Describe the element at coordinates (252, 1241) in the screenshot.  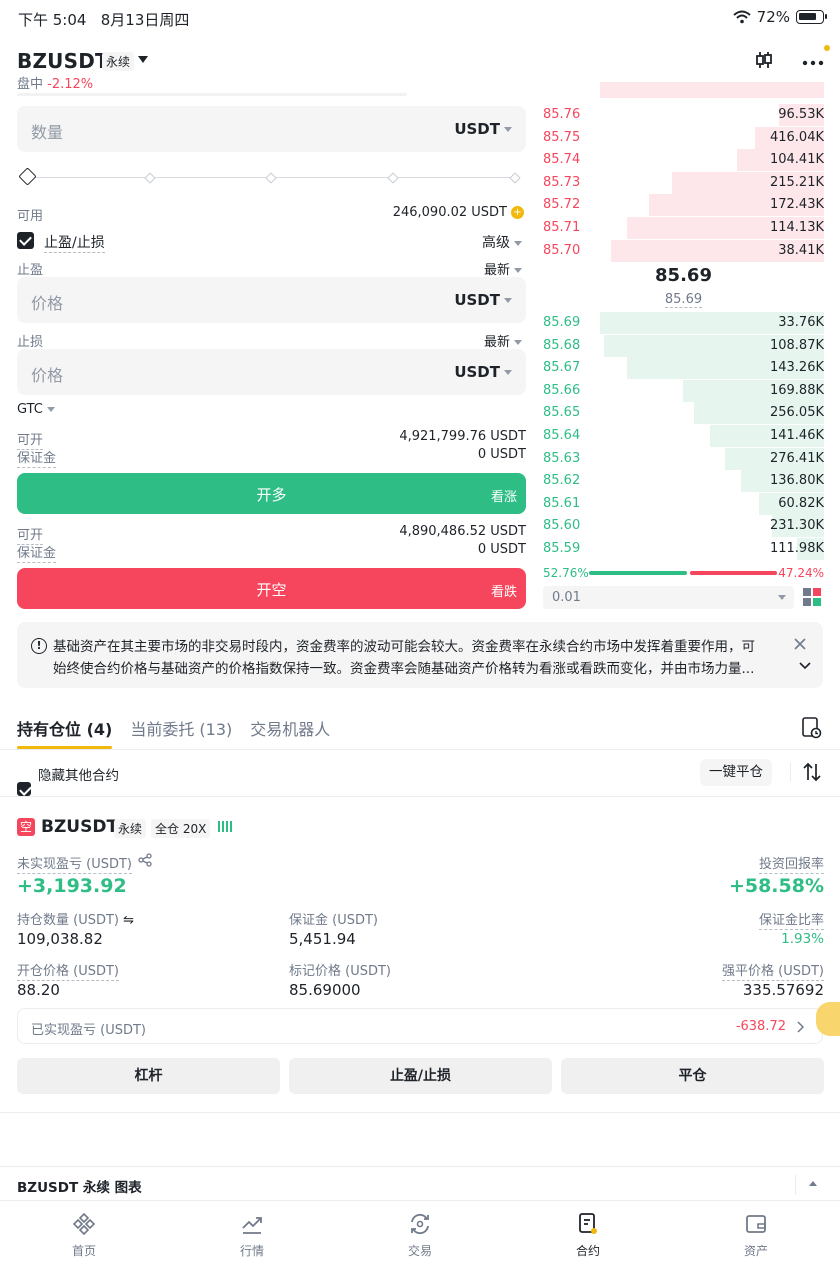
I see `nav-markets: 行情` at that location.